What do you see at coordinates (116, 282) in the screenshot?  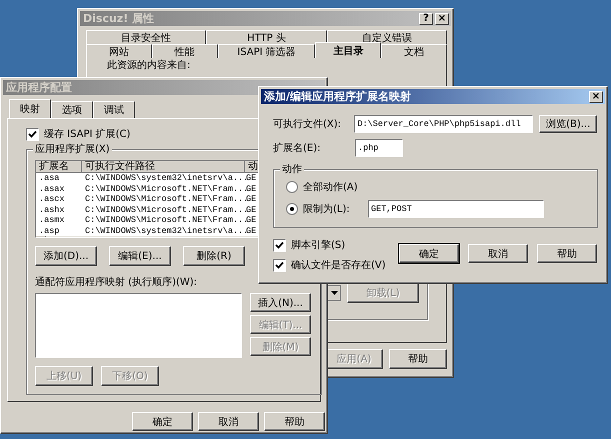 I see `wildcard-label: 通配符应用程序映射 (执行顺序)(W):` at bounding box center [116, 282].